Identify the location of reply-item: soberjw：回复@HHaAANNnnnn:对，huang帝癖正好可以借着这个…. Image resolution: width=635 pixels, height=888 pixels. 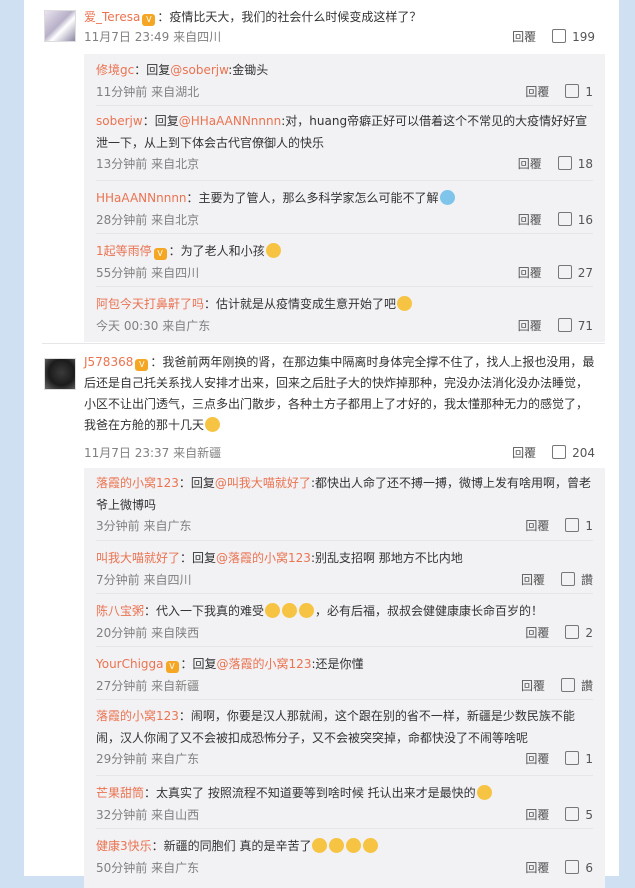
(344, 142).